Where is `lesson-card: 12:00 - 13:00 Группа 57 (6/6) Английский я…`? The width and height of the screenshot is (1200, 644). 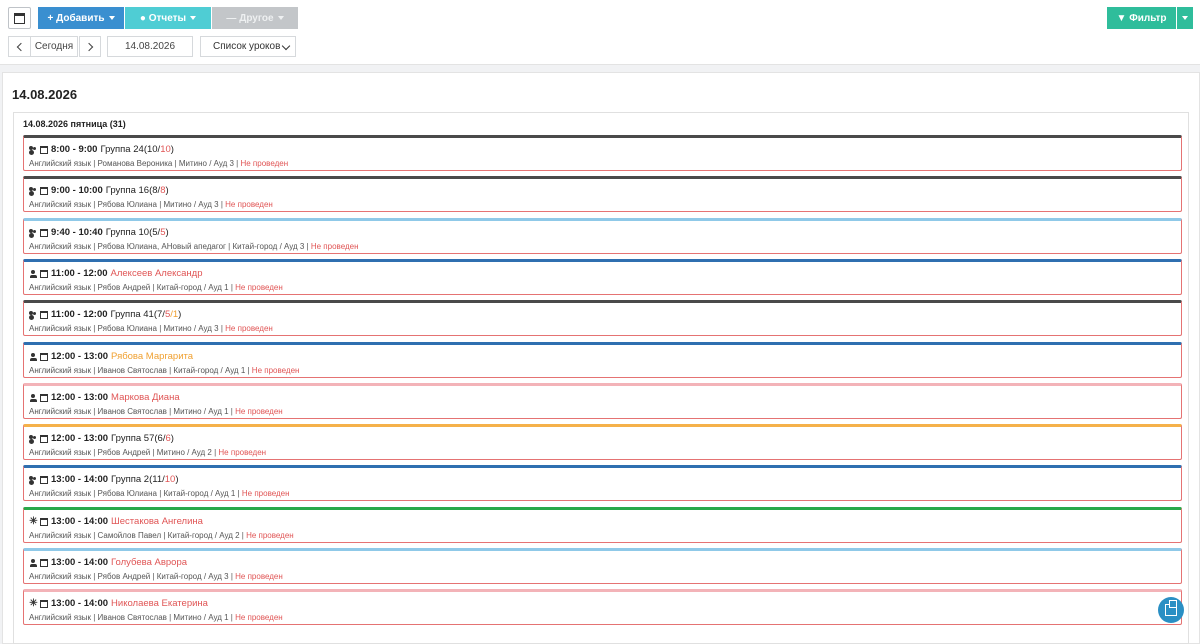
lesson-card: 12:00 - 13:00 Группа 57 (6/6) Английский я… is located at coordinates (602, 442).